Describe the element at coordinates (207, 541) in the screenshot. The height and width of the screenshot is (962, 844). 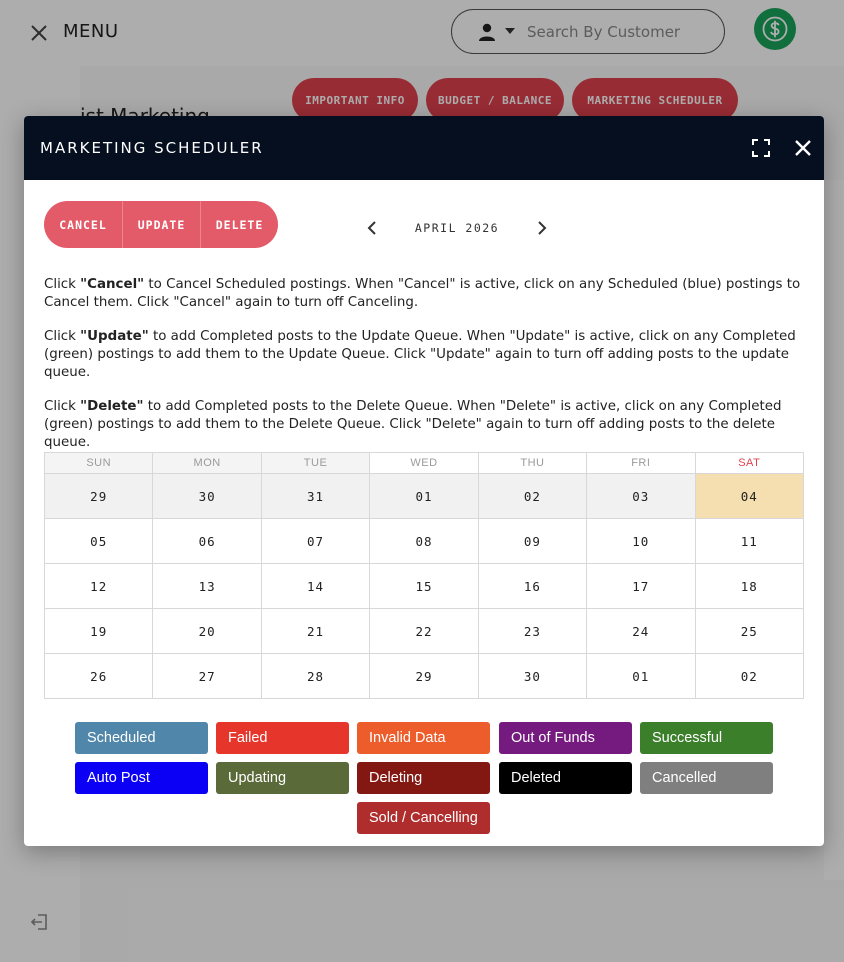
I see `day-cell: 06` at that location.